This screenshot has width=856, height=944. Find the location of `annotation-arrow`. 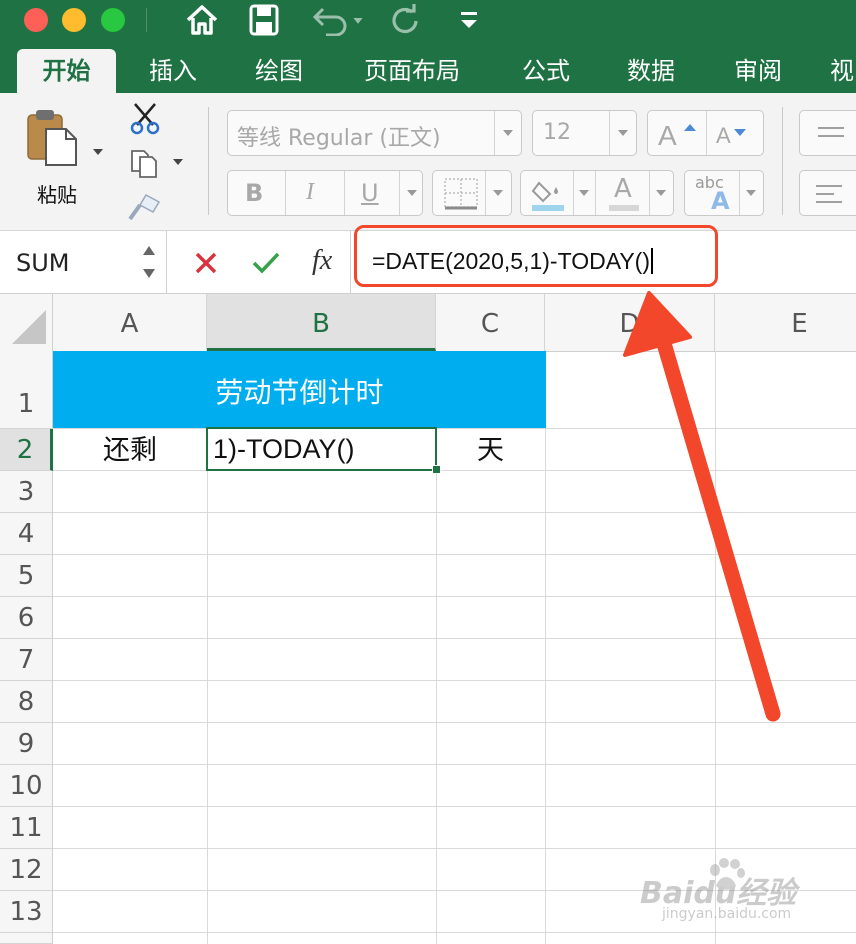

annotation-arrow is located at coordinates (702, 506).